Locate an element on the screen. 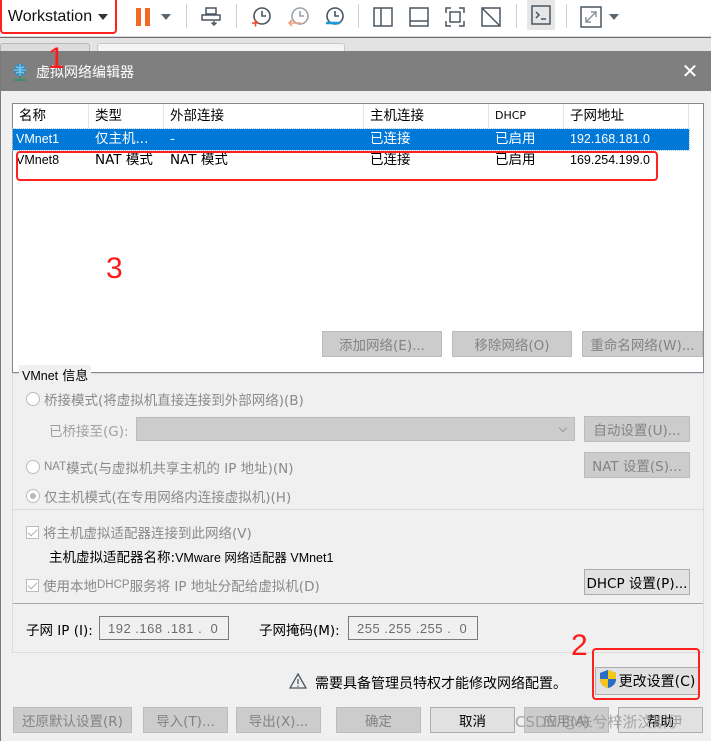 The height and width of the screenshot is (741, 711). host-only-mode-radio: 仅主机模式(在专用网络内连接虚拟机)(H) is located at coordinates (158, 496).